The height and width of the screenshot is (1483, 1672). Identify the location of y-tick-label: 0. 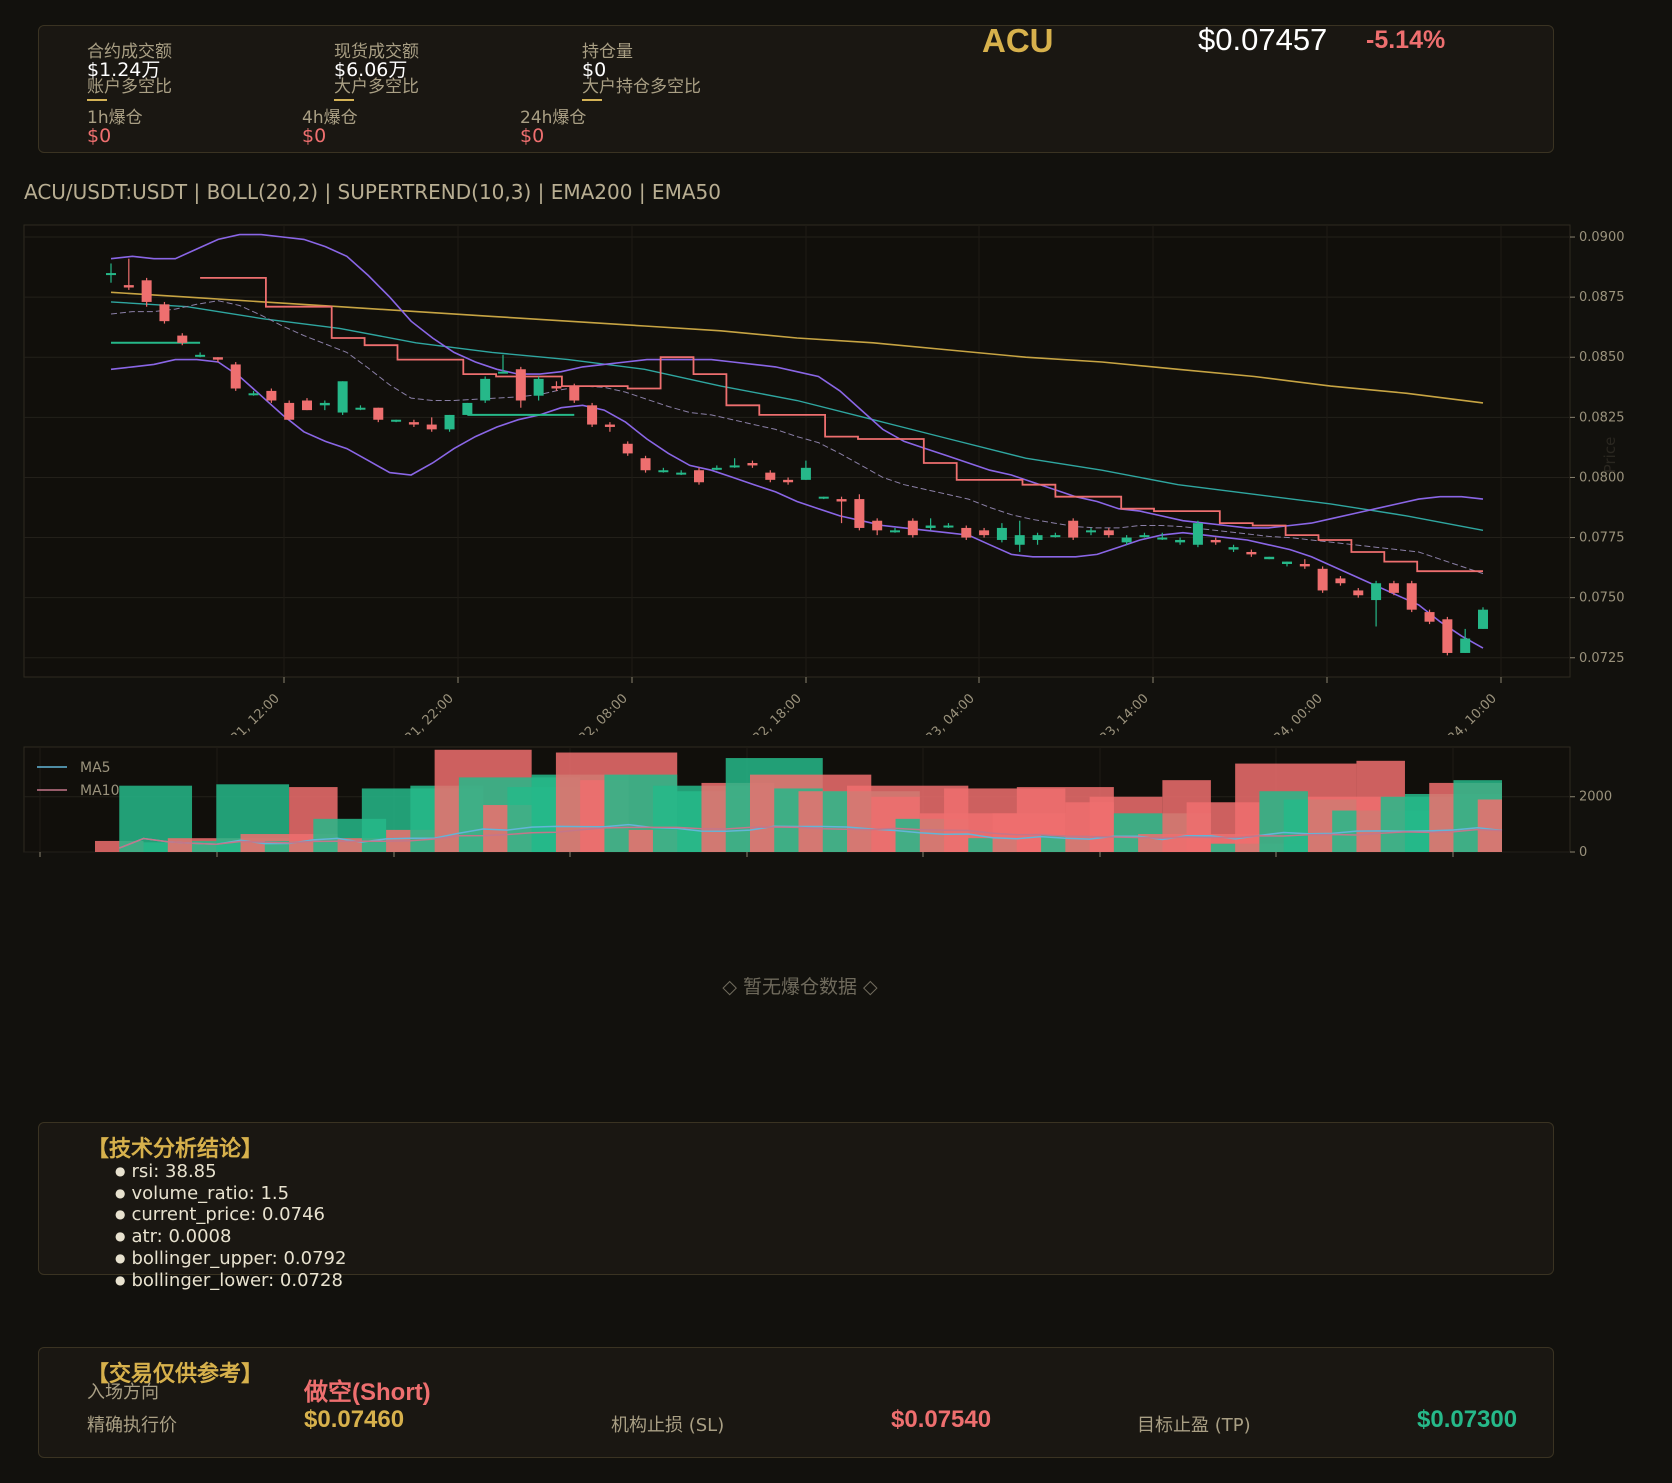
(1583, 852).